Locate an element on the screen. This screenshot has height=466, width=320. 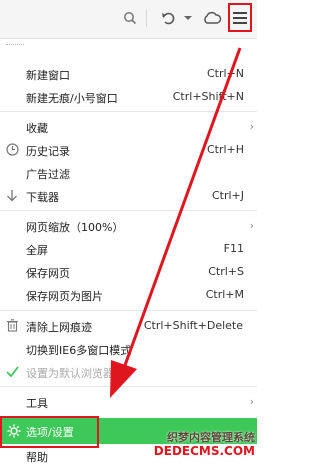
watermark-line-2: DEDECMS.COM is located at coordinates (204, 451).